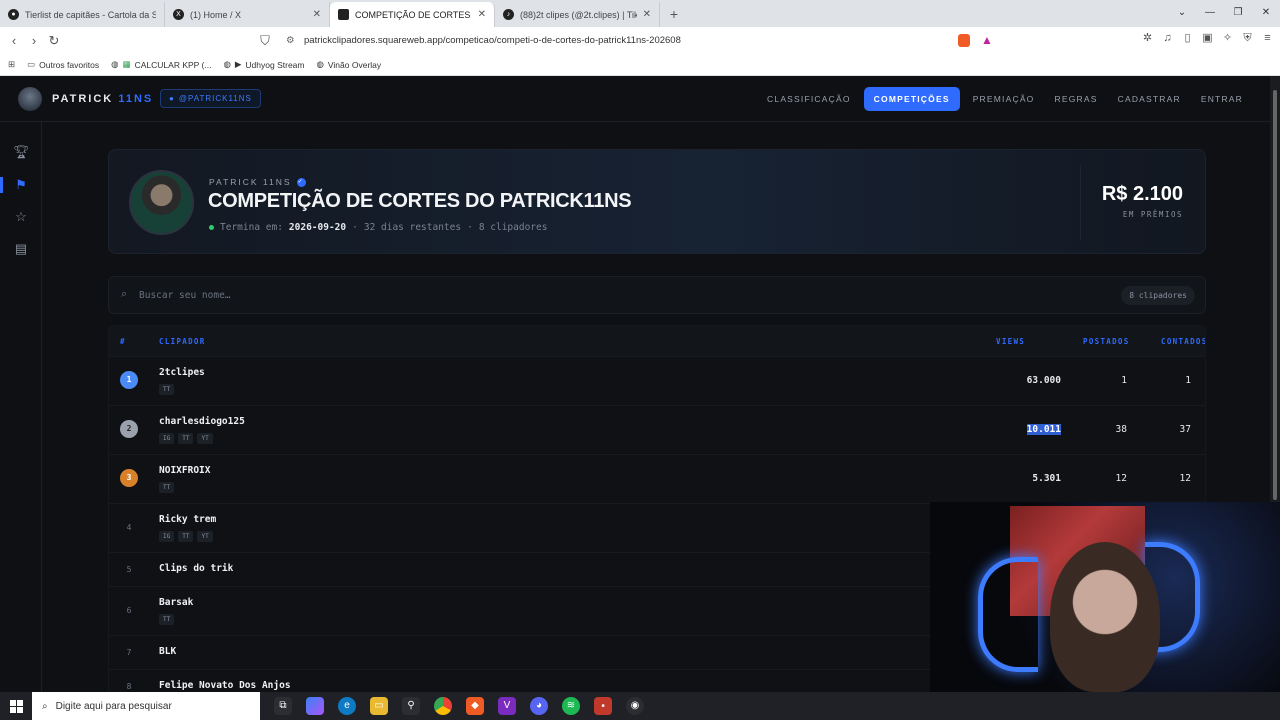 Image resolution: width=1280 pixels, height=720 pixels. What do you see at coordinates (210, 98) in the screenshot?
I see `handle-badge: ● @PATRICK11NS` at bounding box center [210, 98].